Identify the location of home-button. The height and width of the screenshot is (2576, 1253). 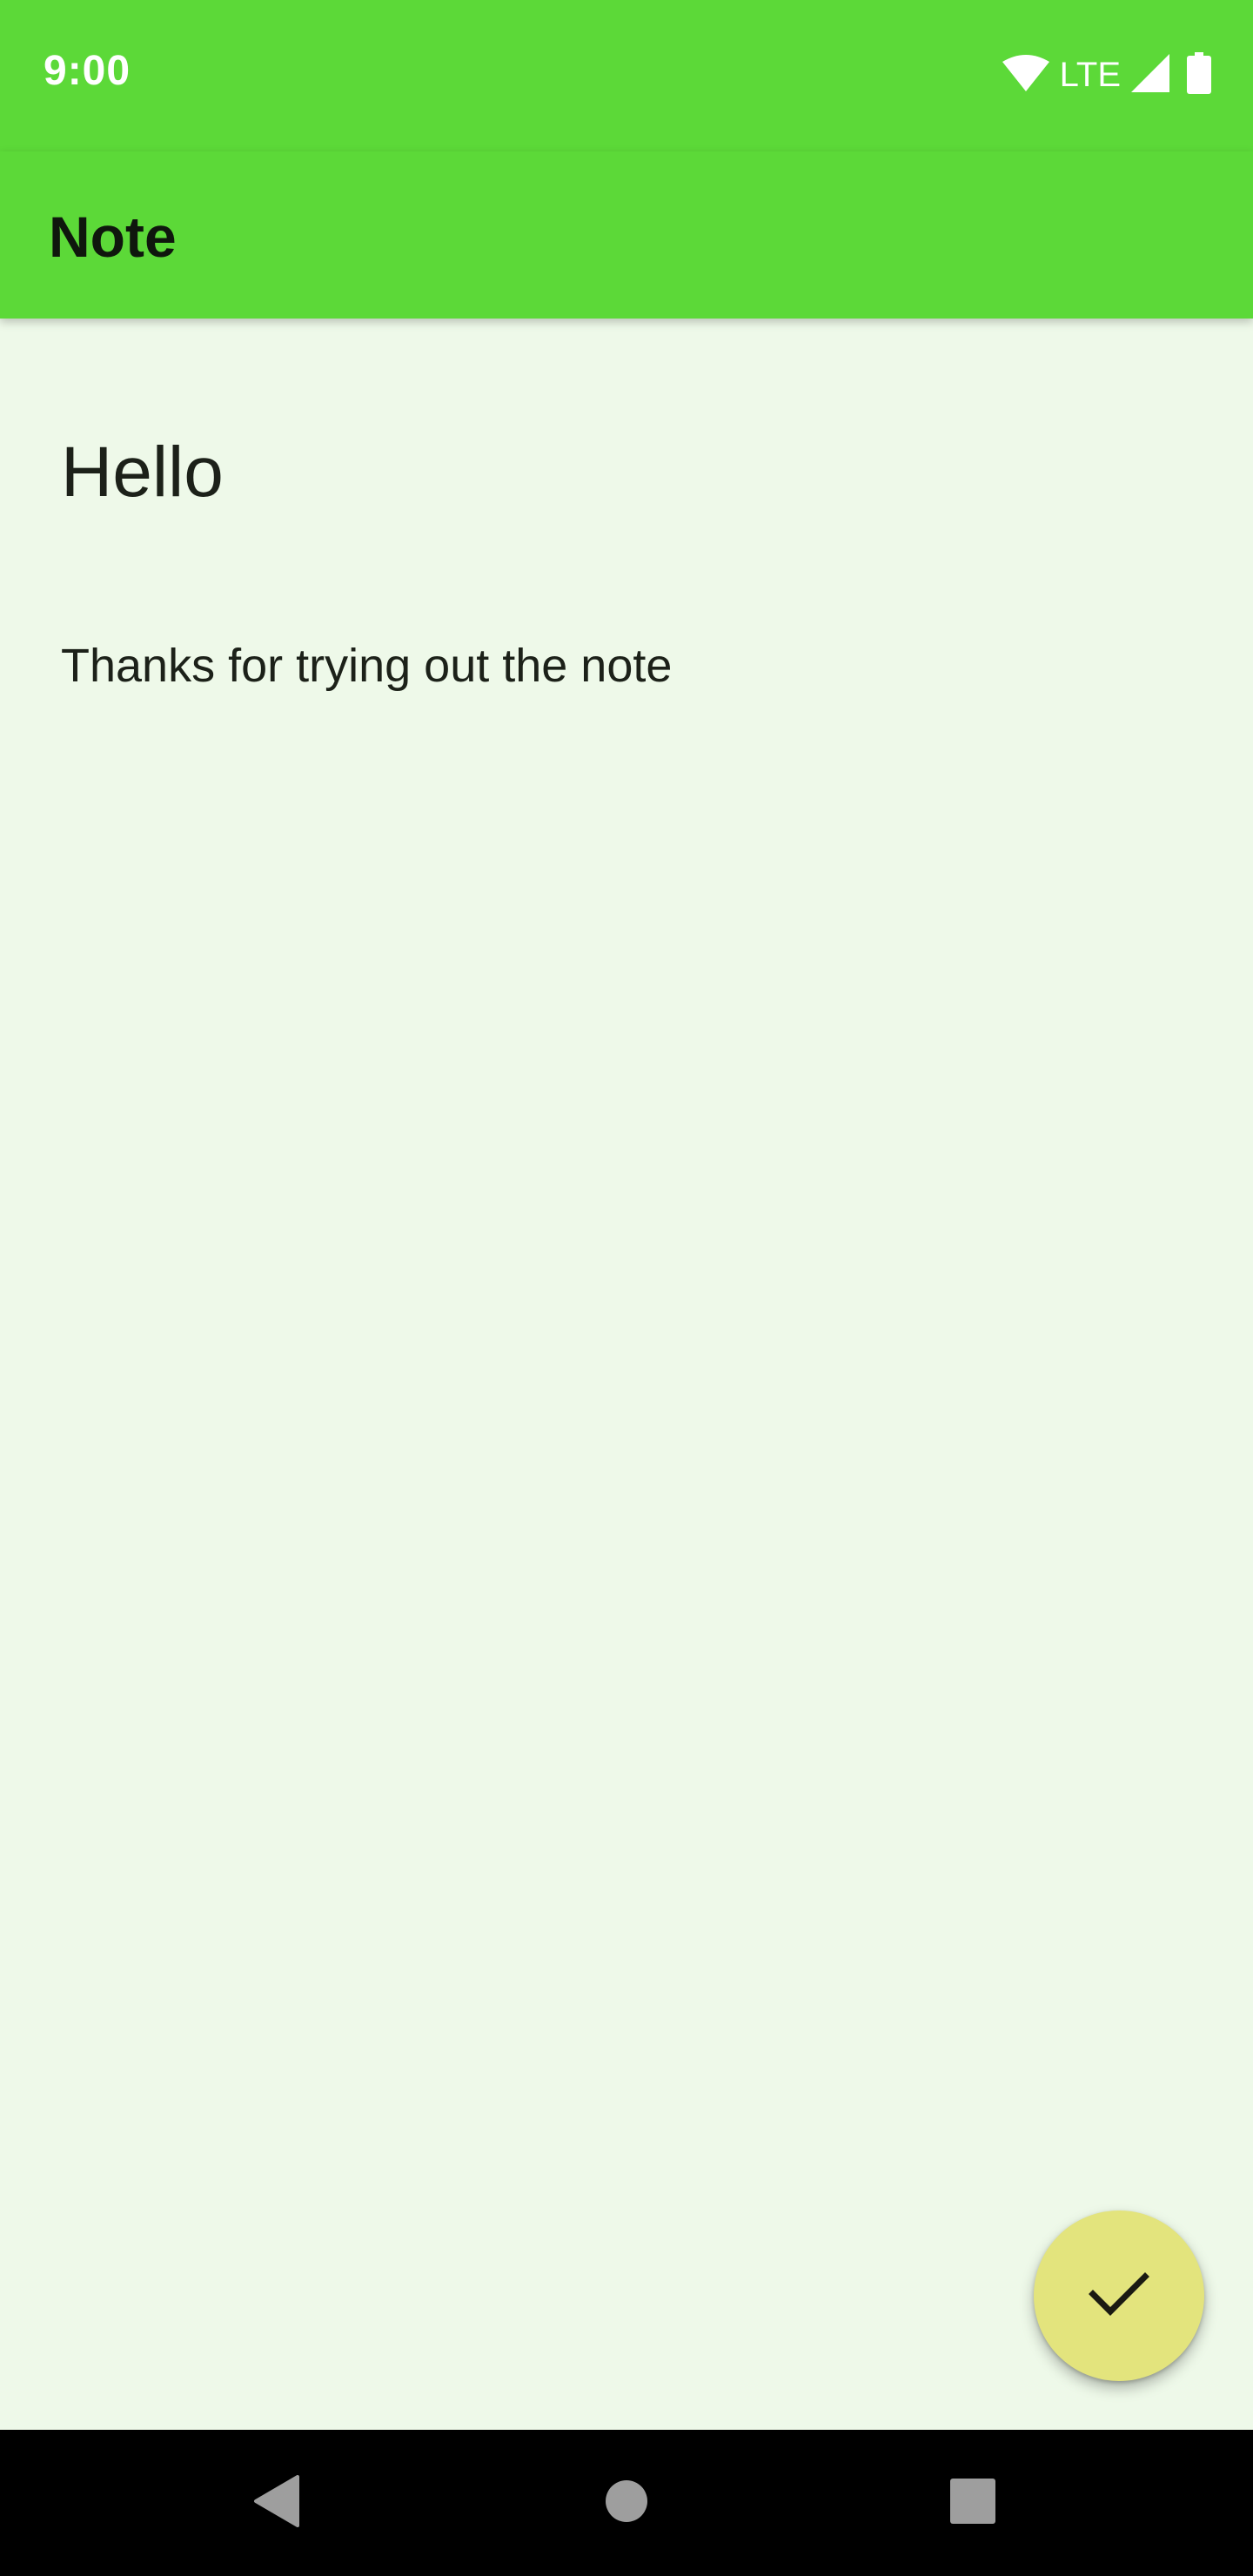
(626, 2503).